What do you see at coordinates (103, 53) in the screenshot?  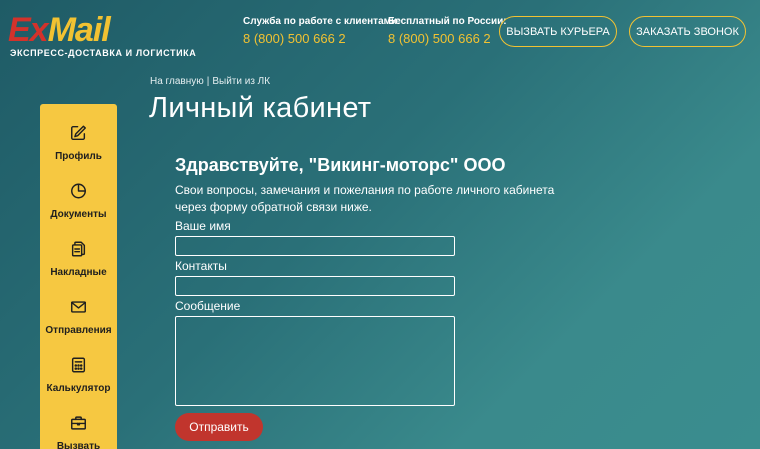 I see `logo-tagline: ЭКСПРЕСС-ДОСТАВКА И ЛОГИСТИКА` at bounding box center [103, 53].